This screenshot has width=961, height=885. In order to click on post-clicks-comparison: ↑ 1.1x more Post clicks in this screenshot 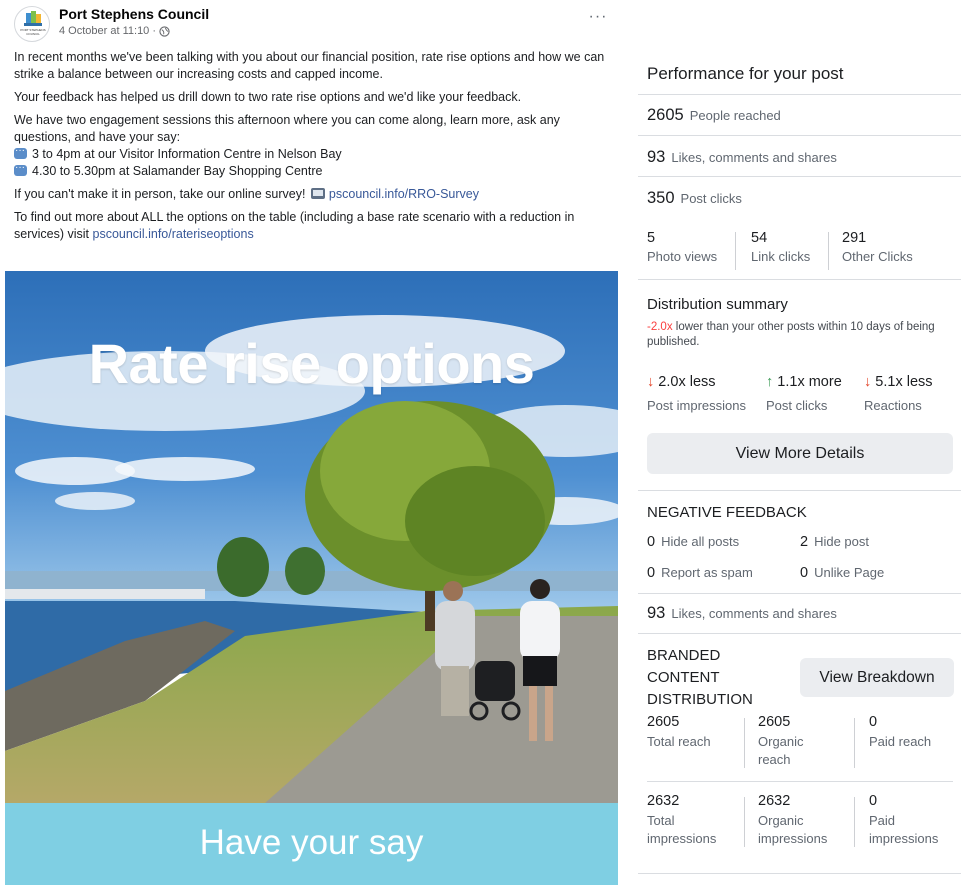, I will do `click(804, 393)`.